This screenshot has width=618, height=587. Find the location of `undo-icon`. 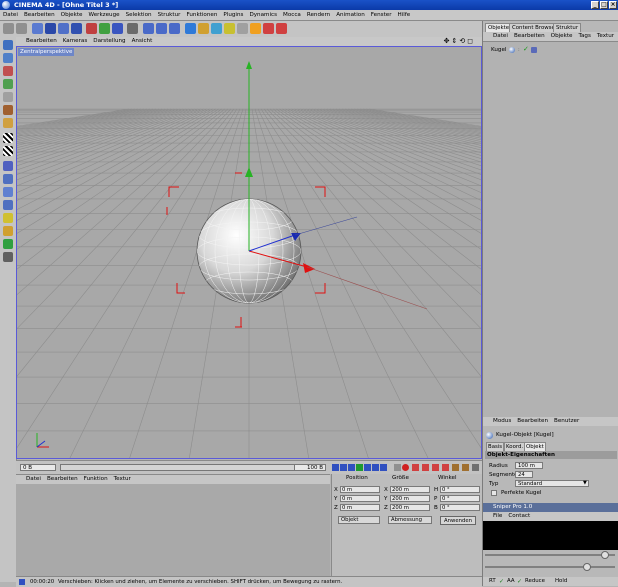

undo-icon is located at coordinates (8, 28).